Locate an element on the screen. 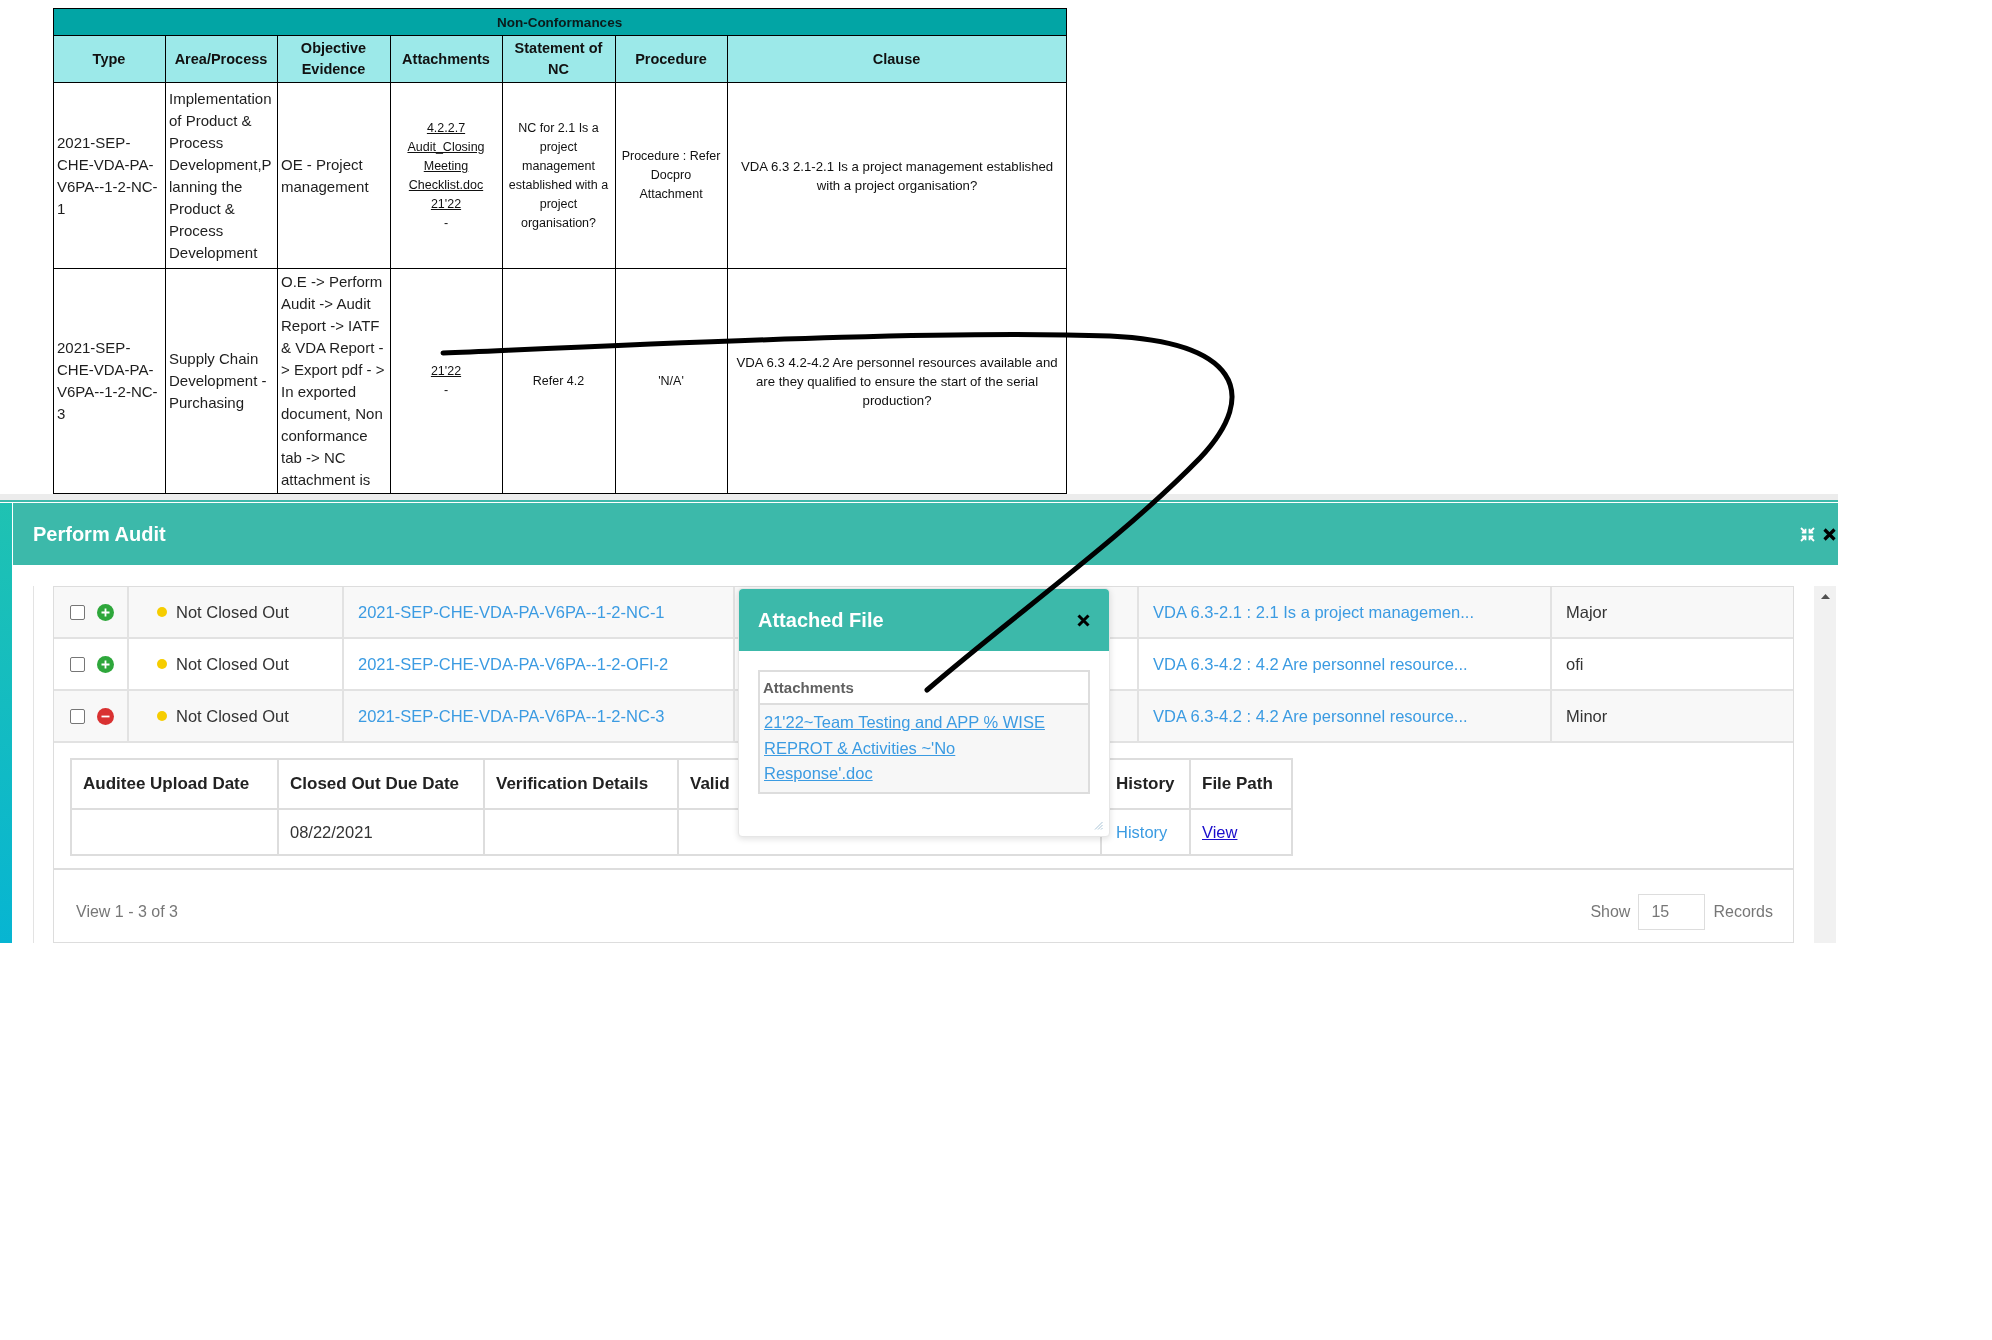 The width and height of the screenshot is (1992, 1340). pager-summary: View 1 - 3 of 3 is located at coordinates (127, 912).